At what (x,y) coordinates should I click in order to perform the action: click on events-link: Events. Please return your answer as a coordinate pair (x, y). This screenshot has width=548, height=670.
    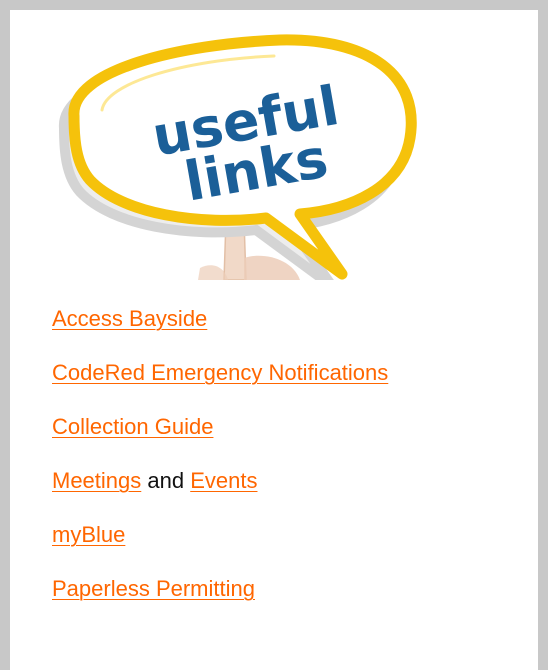
    Looking at the image, I should click on (223, 480).